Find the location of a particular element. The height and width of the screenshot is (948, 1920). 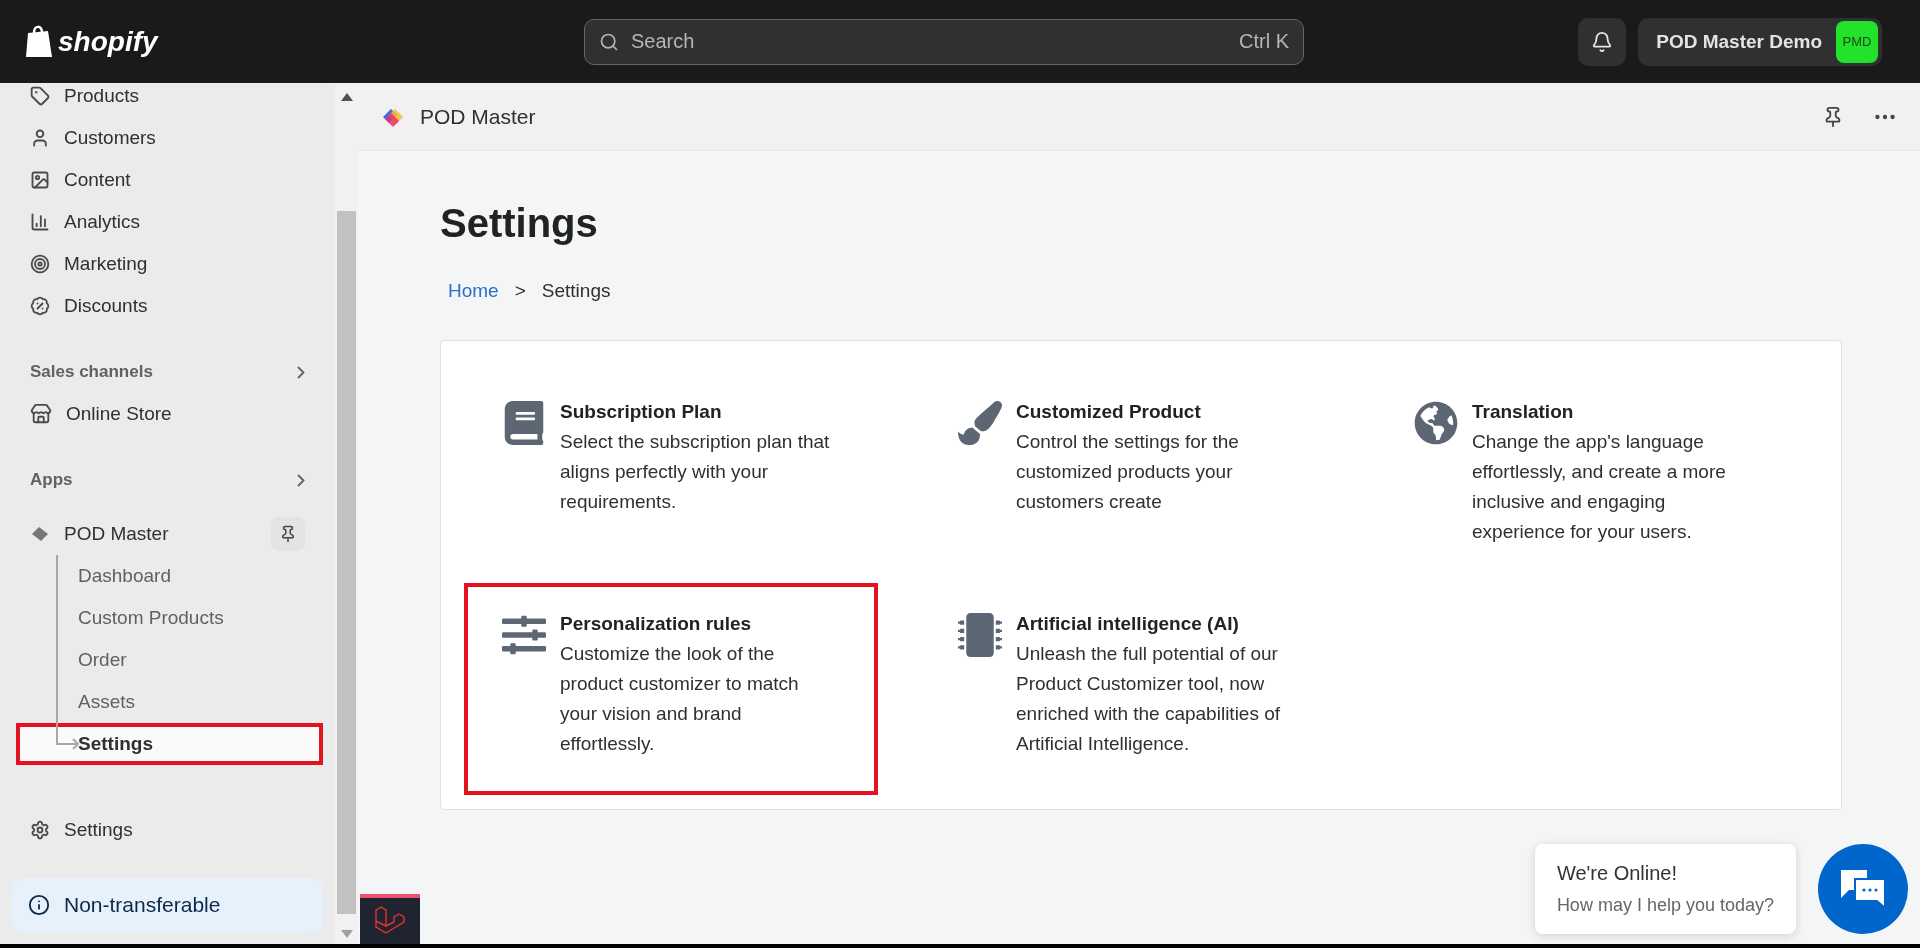

option-description: Change the app's language effortlessly, and create a more inclusive and engaging experience for your users. is located at coordinates (1599, 487).